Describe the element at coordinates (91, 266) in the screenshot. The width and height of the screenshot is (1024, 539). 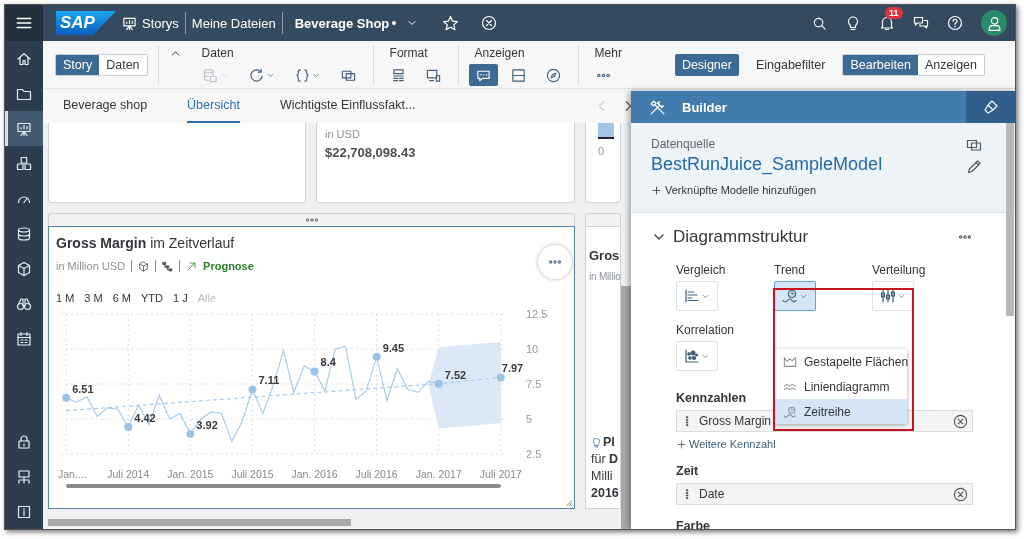
I see `unit-label: in Million USD` at that location.